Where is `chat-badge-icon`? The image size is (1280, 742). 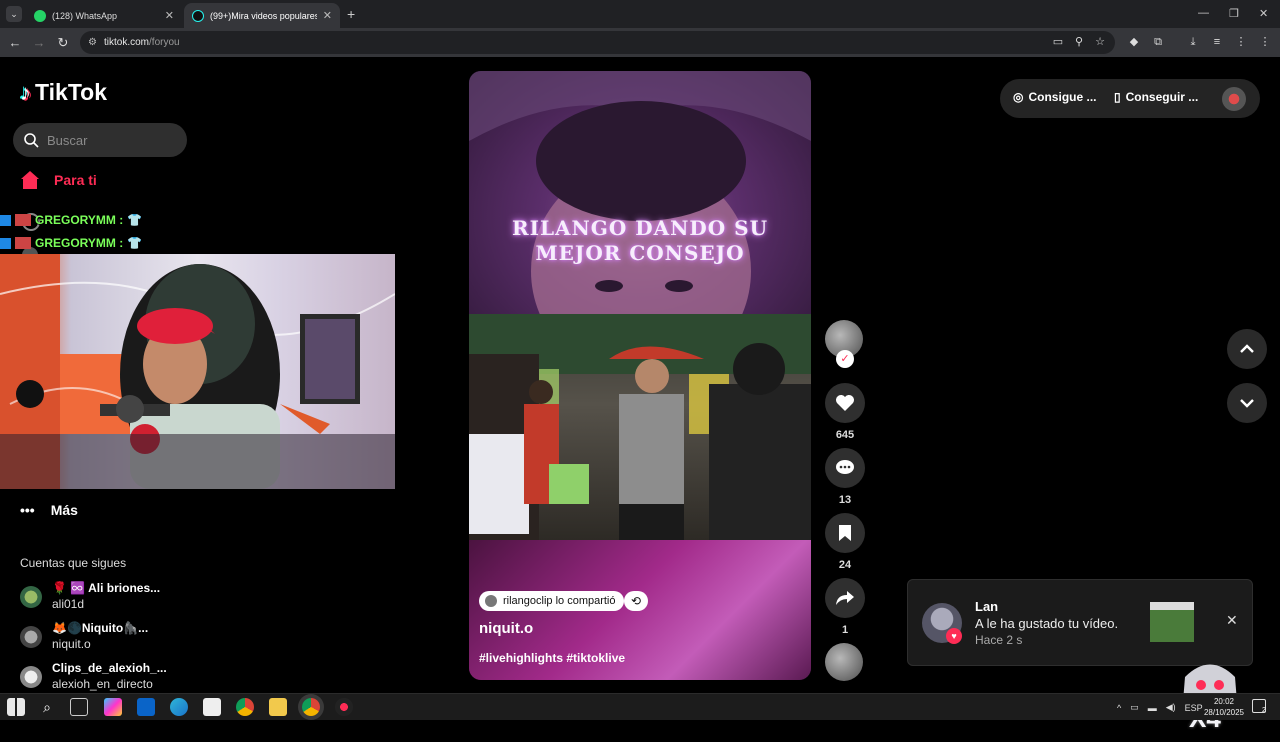 chat-badge-icon is located at coordinates (5, 220).